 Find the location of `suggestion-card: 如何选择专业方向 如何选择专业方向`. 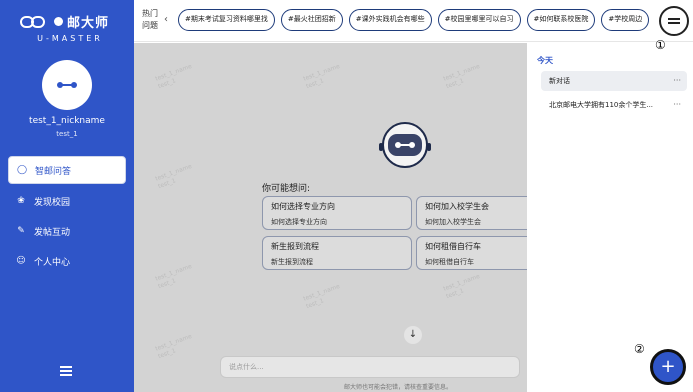

suggestion-card: 如何选择专业方向 如何选择专业方向 is located at coordinates (337, 213).